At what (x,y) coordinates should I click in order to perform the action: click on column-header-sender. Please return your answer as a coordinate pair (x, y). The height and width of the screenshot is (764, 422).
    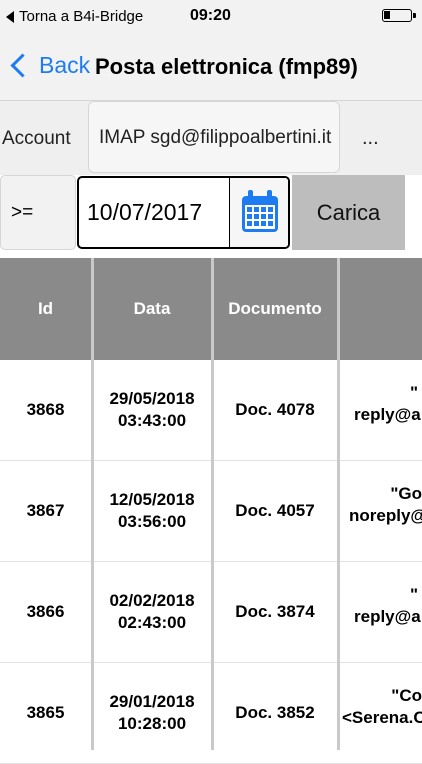
    Looking at the image, I should click on (381, 309).